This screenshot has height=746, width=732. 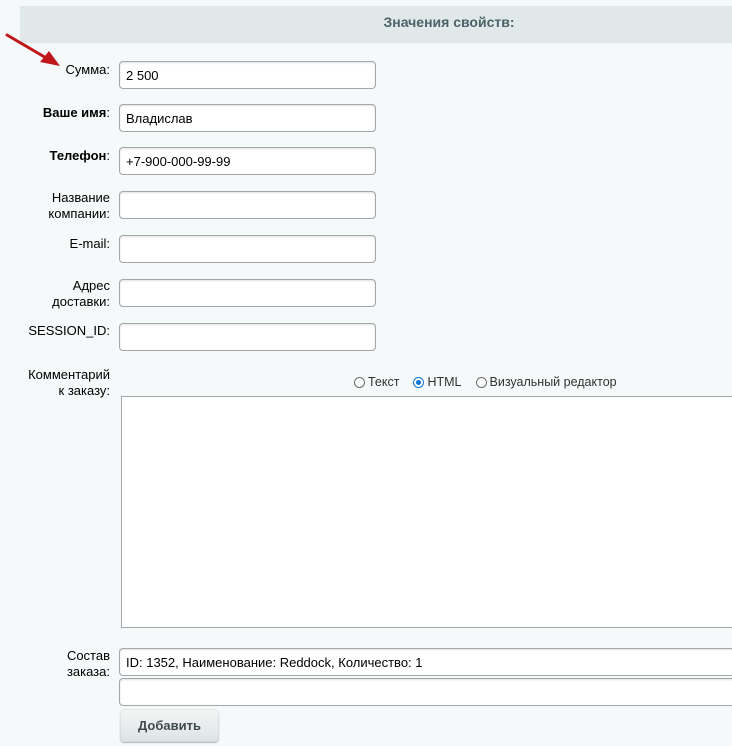 What do you see at coordinates (89, 243) in the screenshot?
I see `email-label: E-mail:` at bounding box center [89, 243].